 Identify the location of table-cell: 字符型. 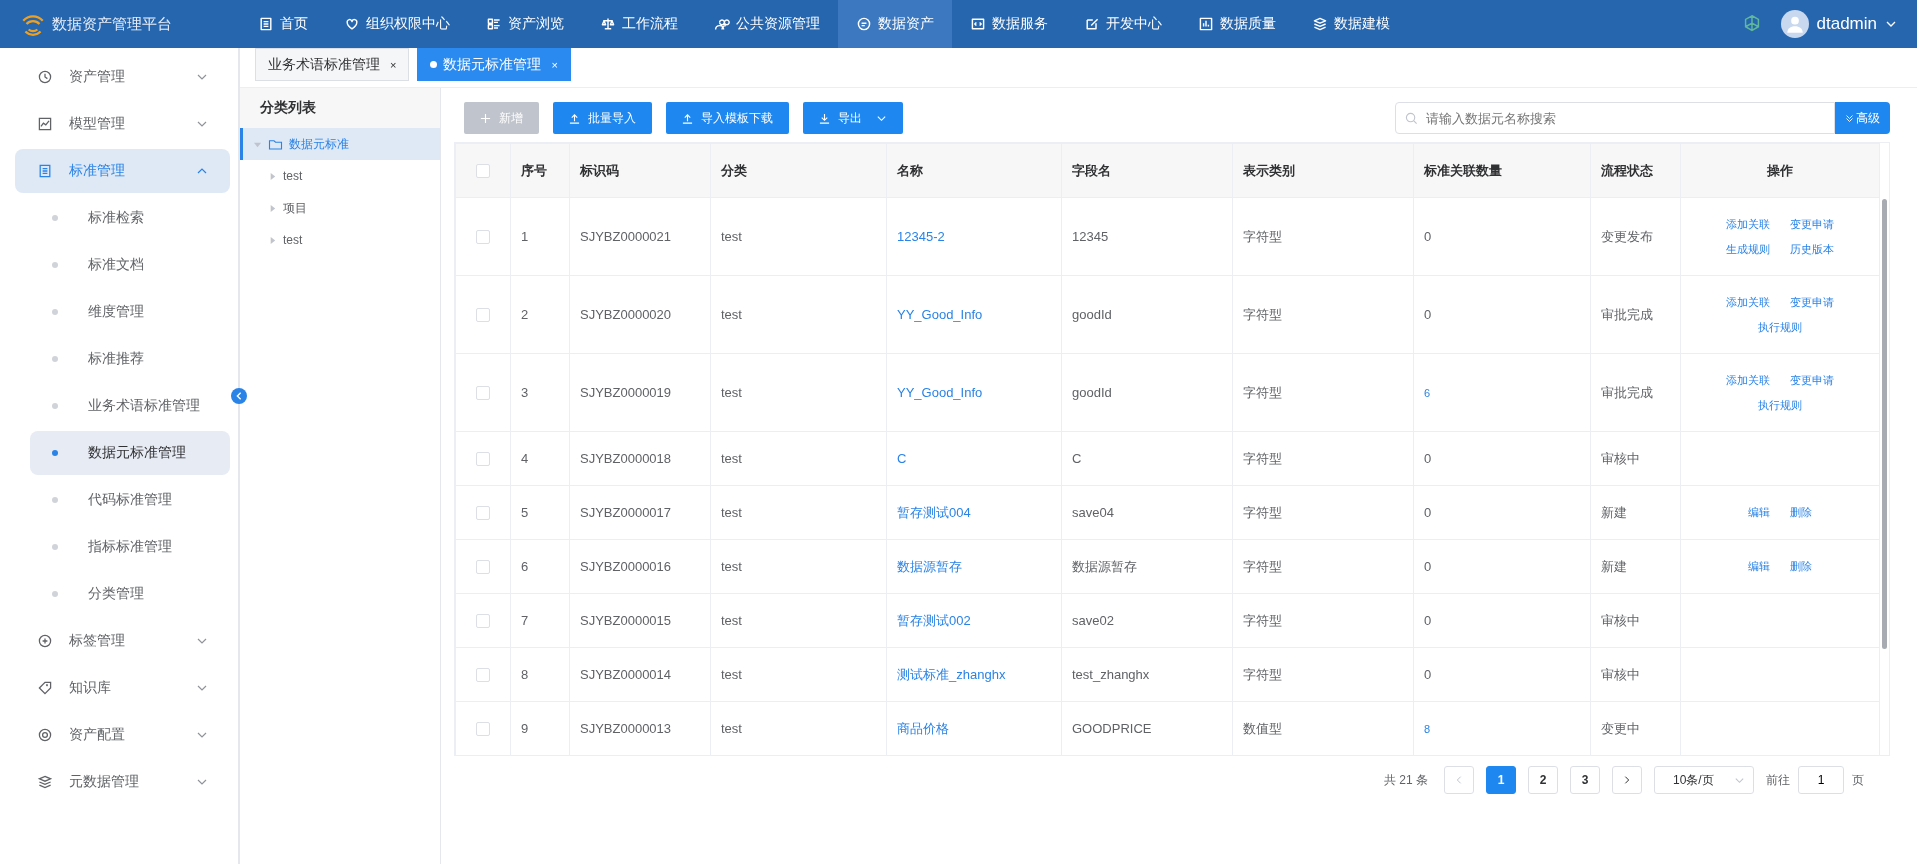
(1262, 314).